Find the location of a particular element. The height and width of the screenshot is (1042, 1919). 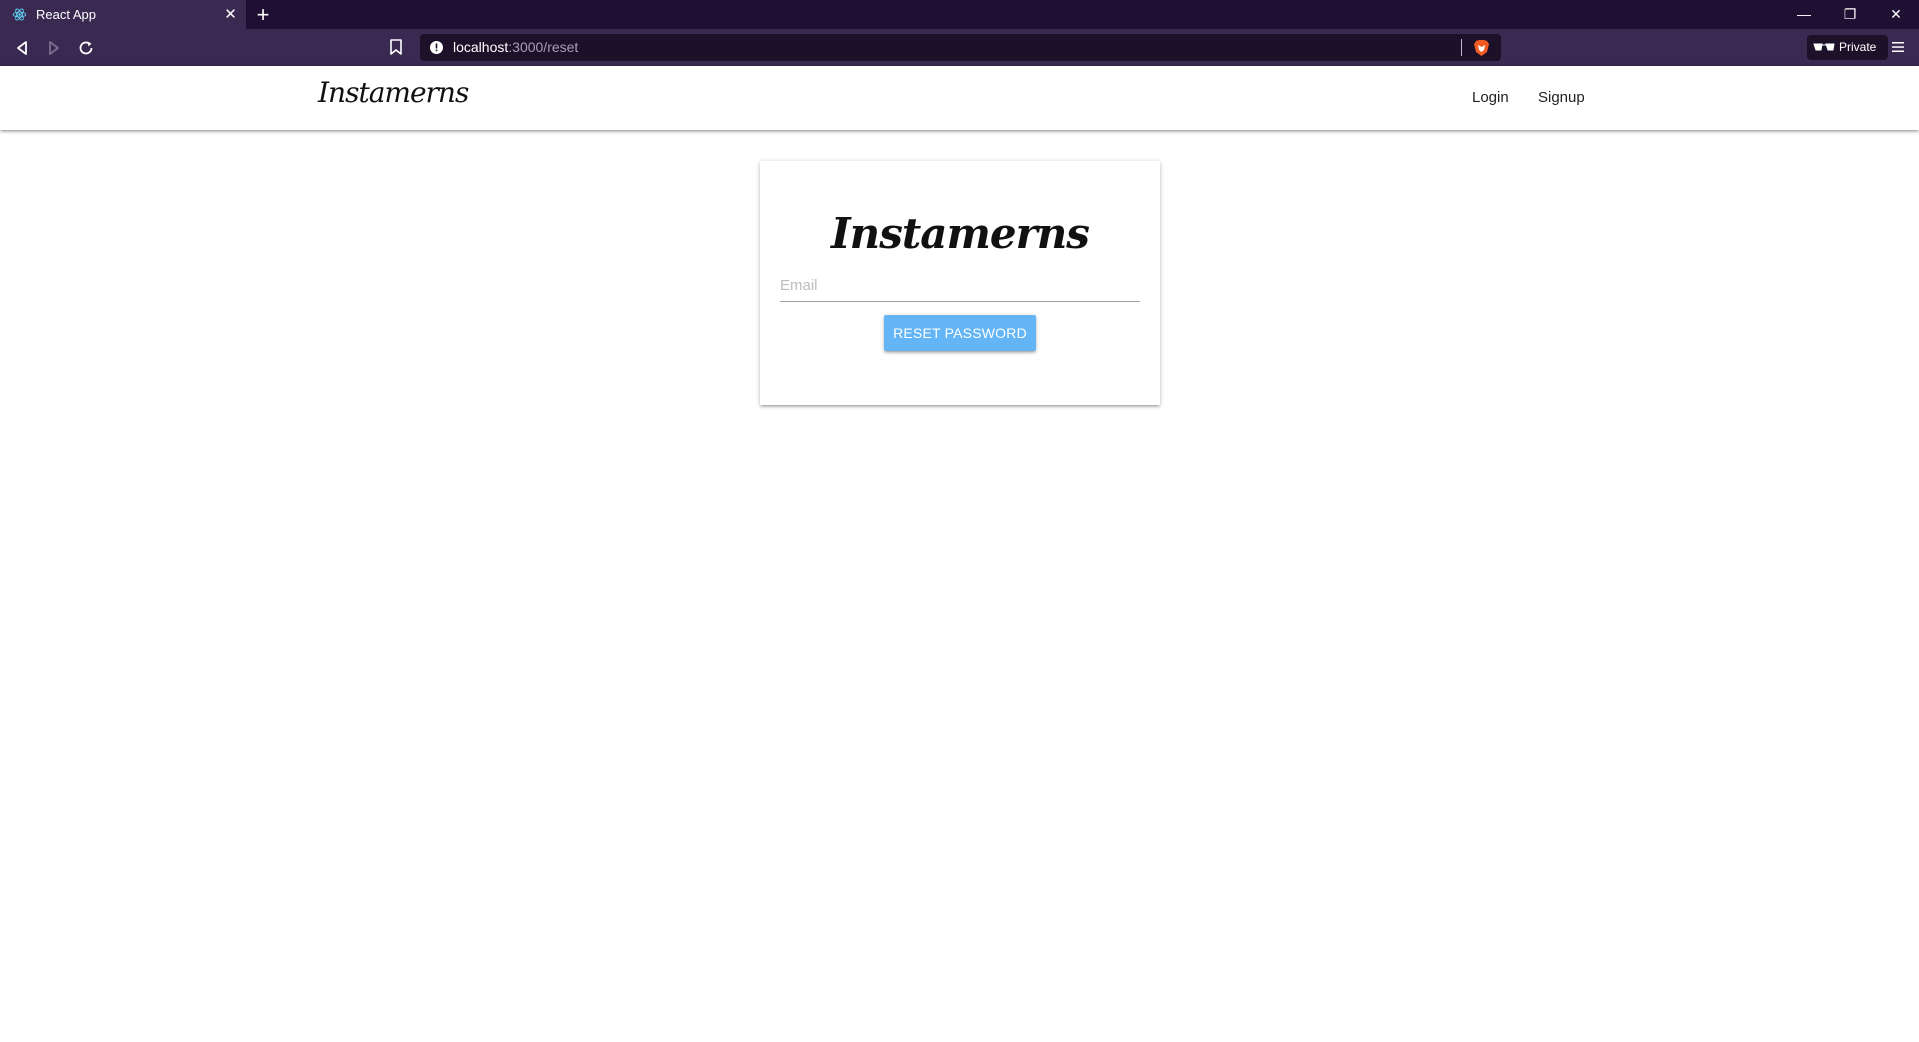

new-tab-icon: + is located at coordinates (263, 15).